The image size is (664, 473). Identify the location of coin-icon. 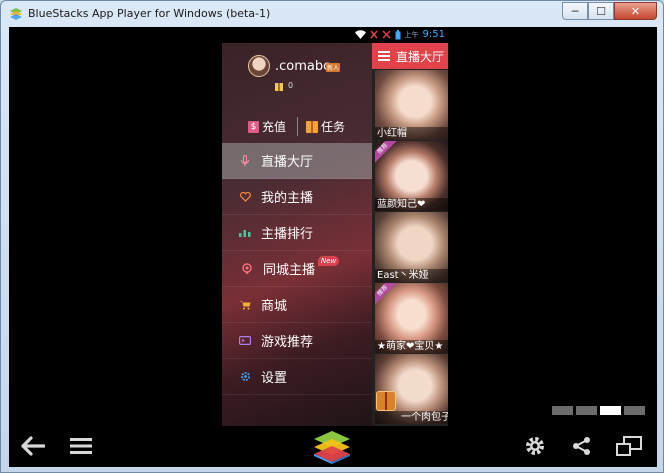
(279, 87).